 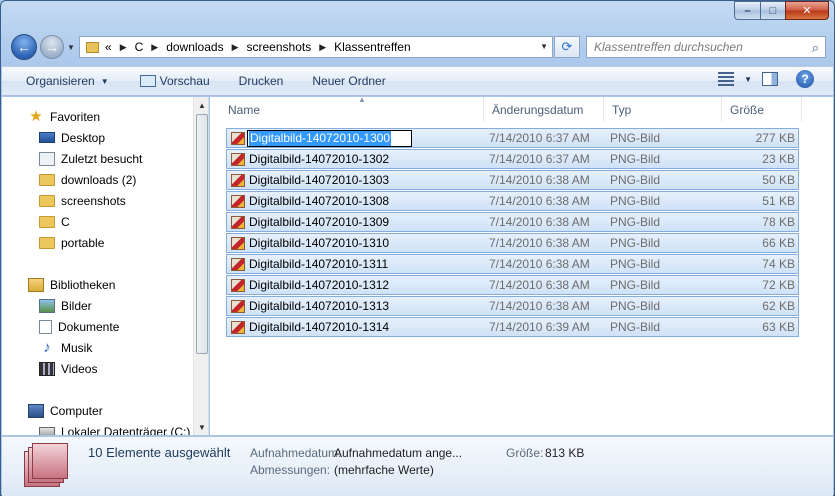 I want to click on column-size-label: Größe, so click(x=747, y=109).